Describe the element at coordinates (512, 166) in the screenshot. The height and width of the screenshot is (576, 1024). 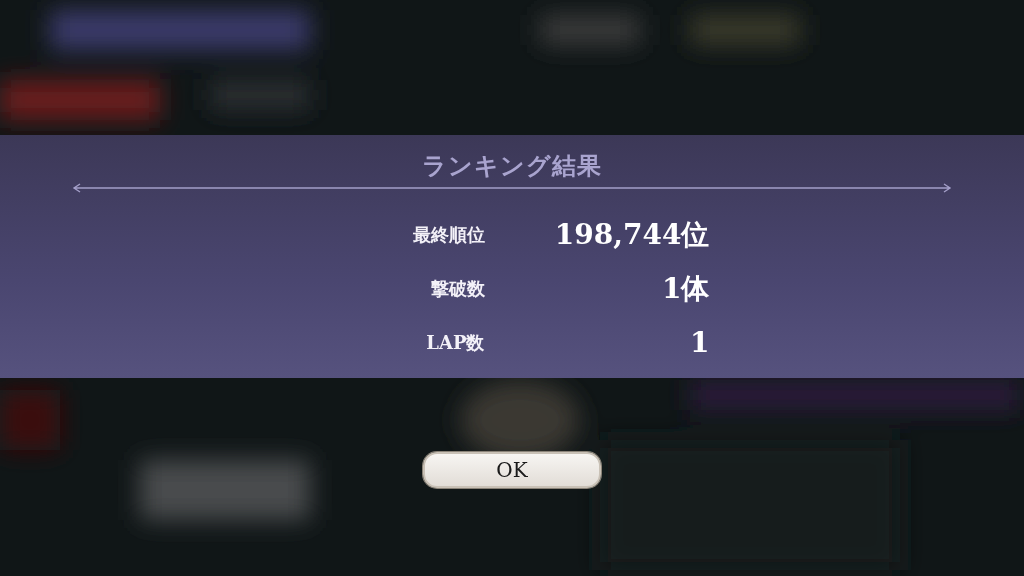
I see `dialog-title: ランキング結果` at that location.